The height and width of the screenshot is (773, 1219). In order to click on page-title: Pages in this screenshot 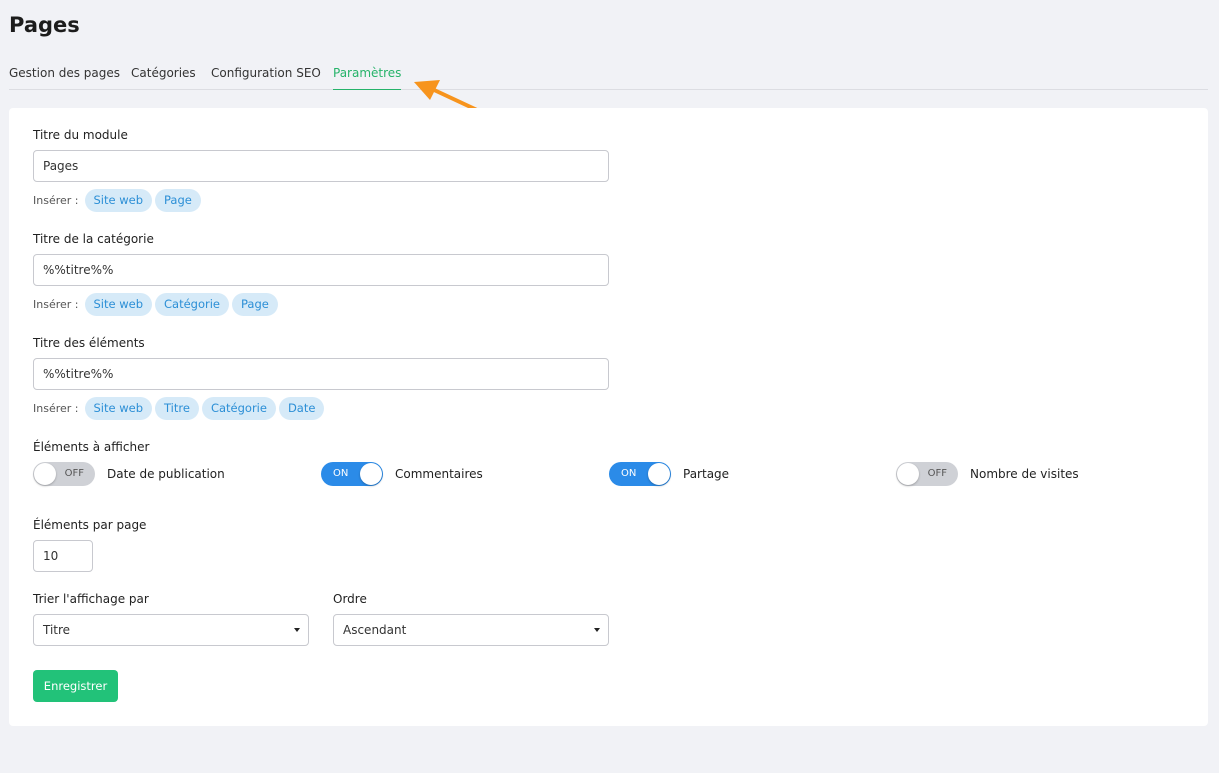, I will do `click(44, 25)`.